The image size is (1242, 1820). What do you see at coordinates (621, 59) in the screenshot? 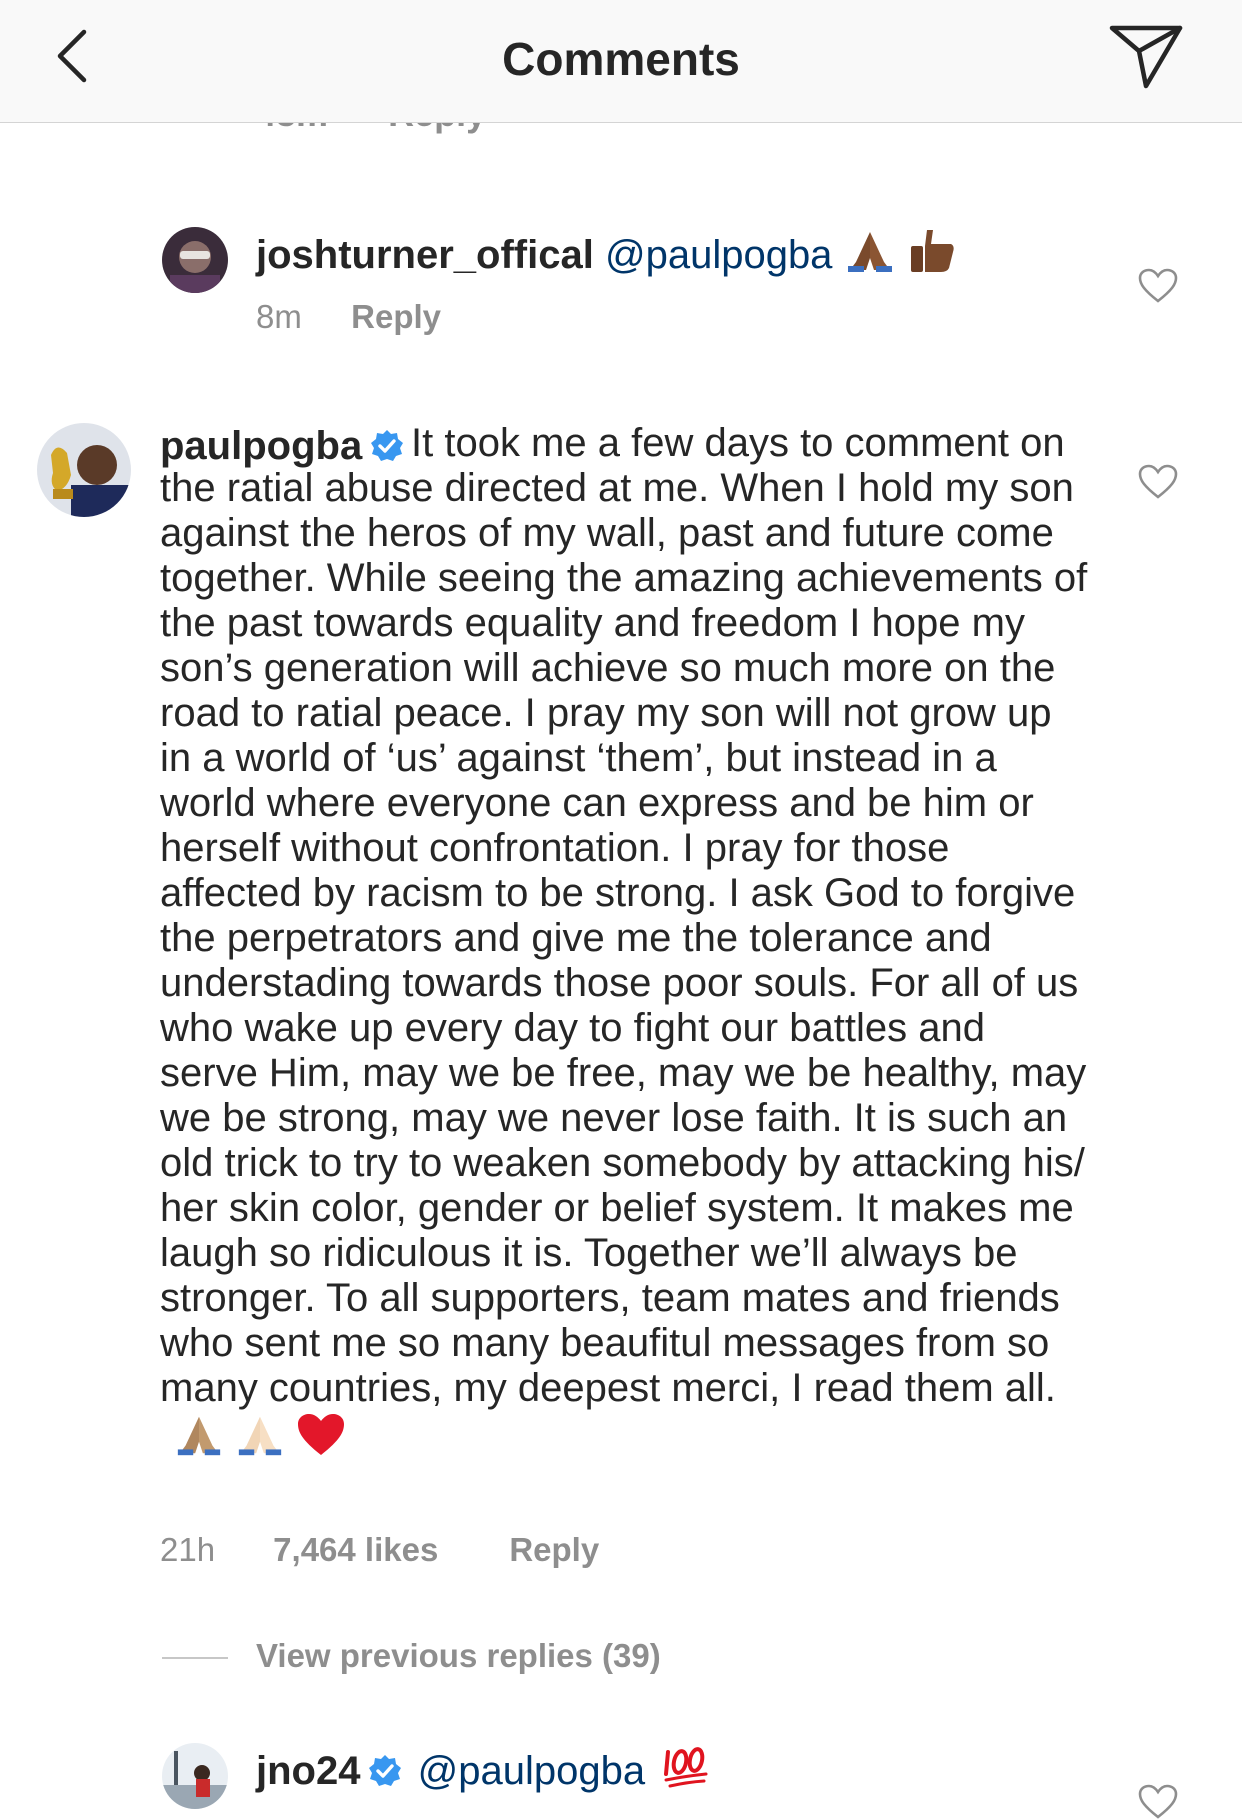
I see `page-title: Comments` at bounding box center [621, 59].